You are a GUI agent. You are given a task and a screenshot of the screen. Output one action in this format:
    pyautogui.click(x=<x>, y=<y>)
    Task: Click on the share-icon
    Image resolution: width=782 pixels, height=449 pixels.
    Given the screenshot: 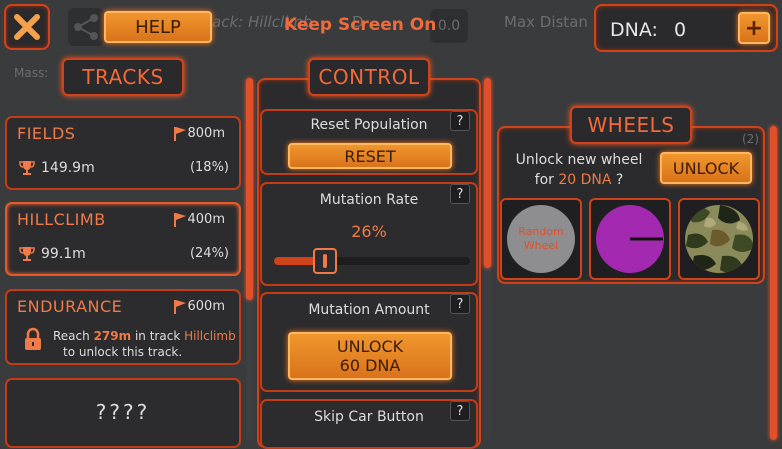 What is the action you would take?
    pyautogui.click(x=86, y=27)
    